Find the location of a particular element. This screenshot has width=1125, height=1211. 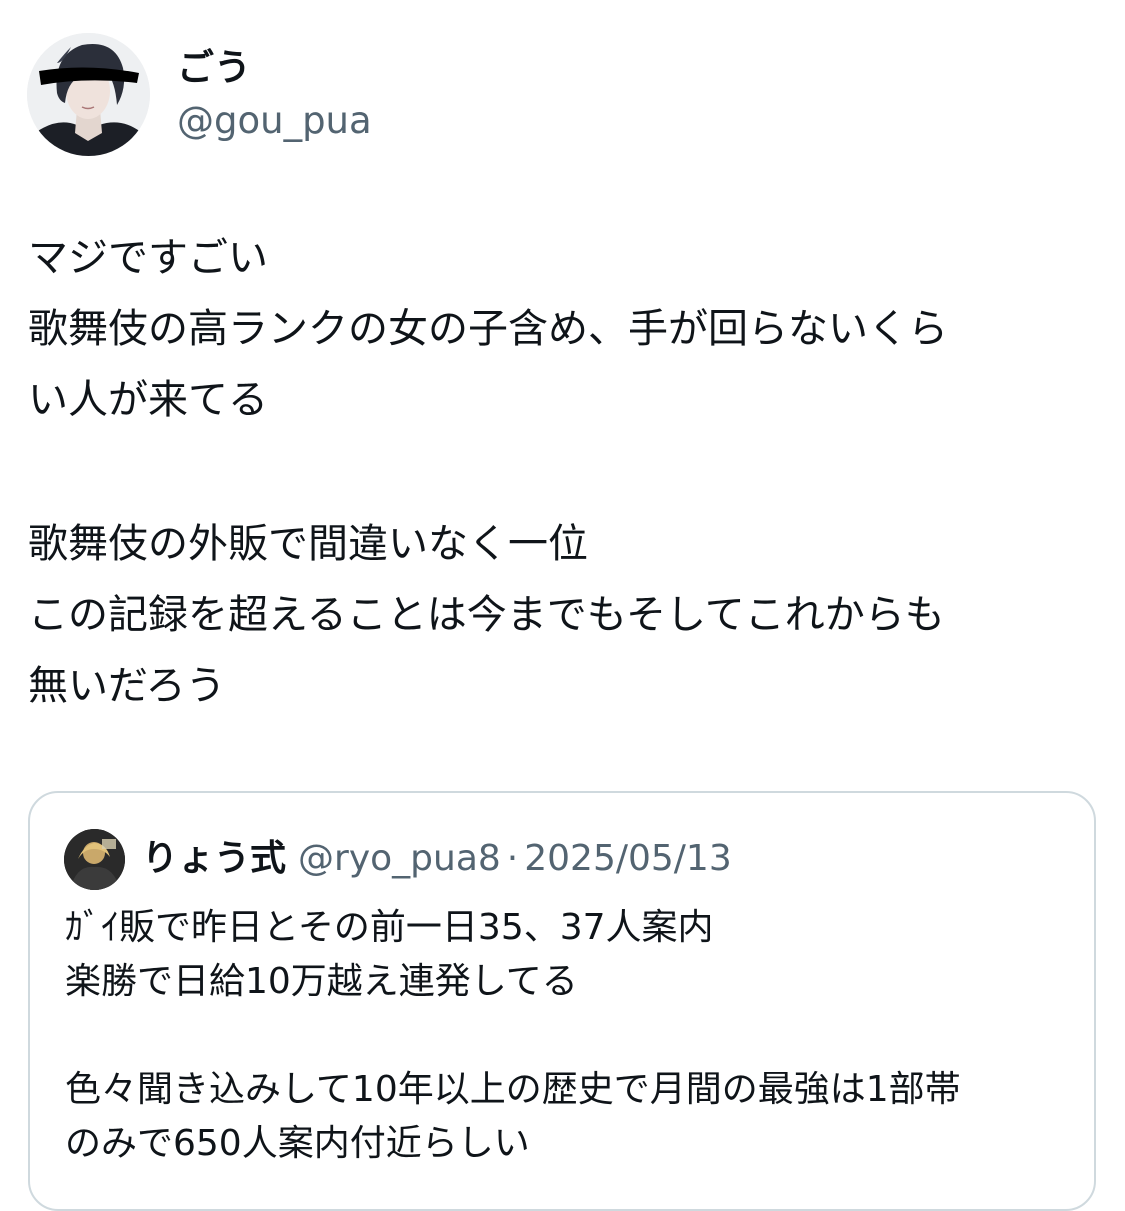

author-display-name: ごう is located at coordinates (214, 68).